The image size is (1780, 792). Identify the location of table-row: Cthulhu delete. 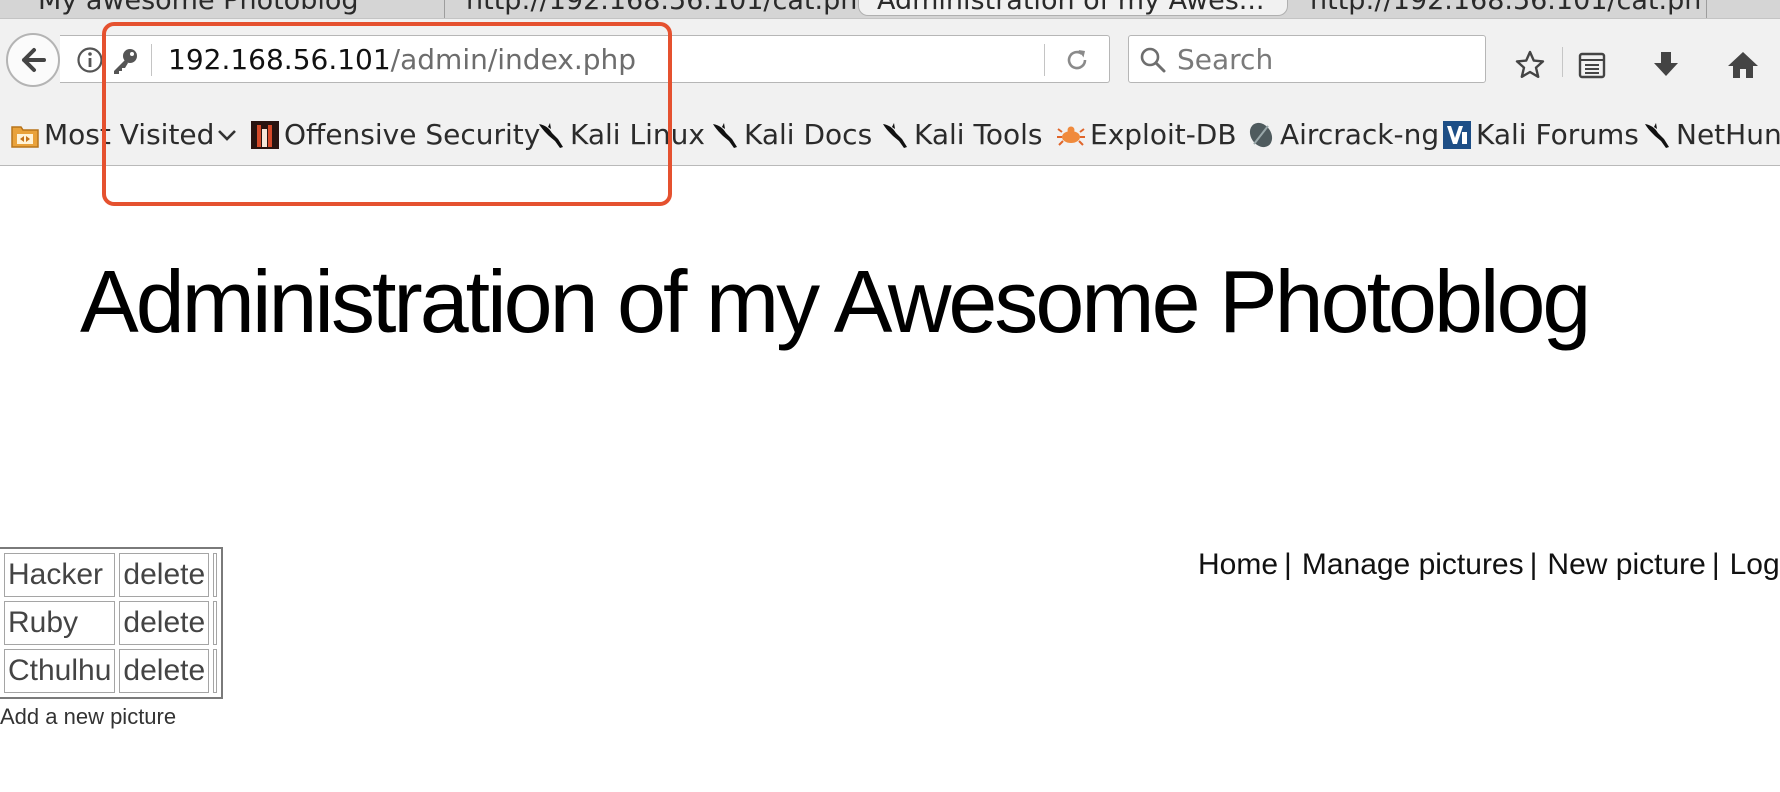
(111, 671).